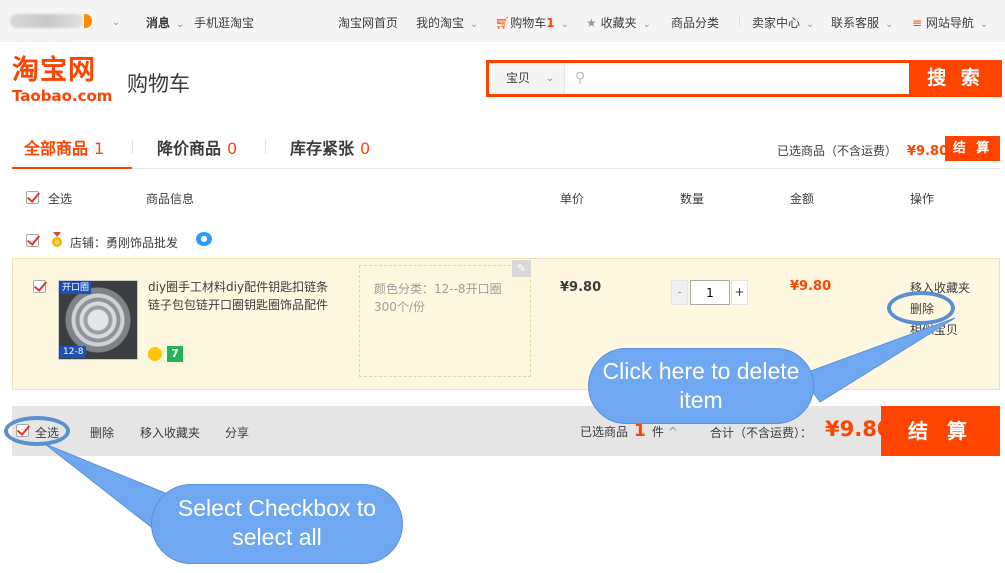  I want to click on delete-callout-pointer, so click(877, 360).